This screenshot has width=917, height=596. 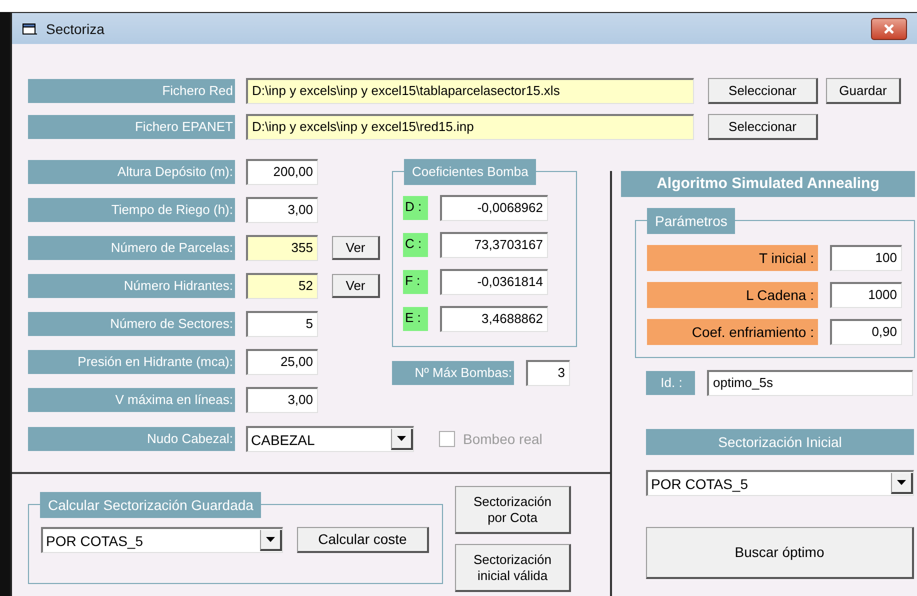 What do you see at coordinates (282, 248) in the screenshot?
I see `parameter-field: 355` at bounding box center [282, 248].